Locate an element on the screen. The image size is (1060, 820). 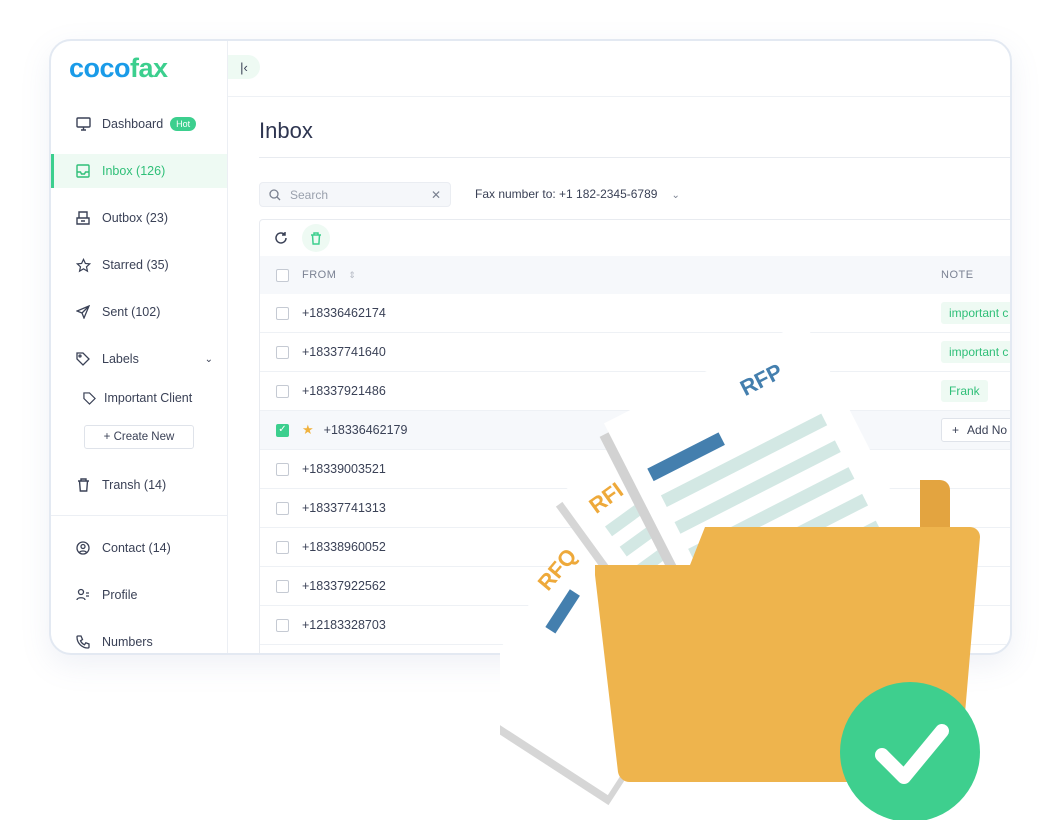
create-new-button: + Create New is located at coordinates (139, 437).